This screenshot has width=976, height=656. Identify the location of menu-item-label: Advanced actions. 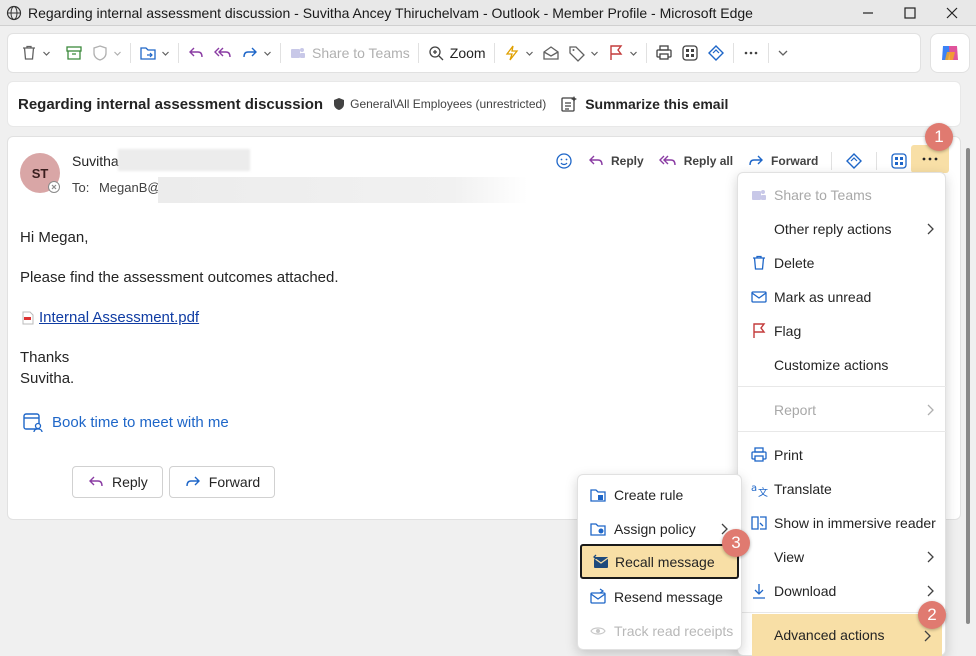
(829, 635).